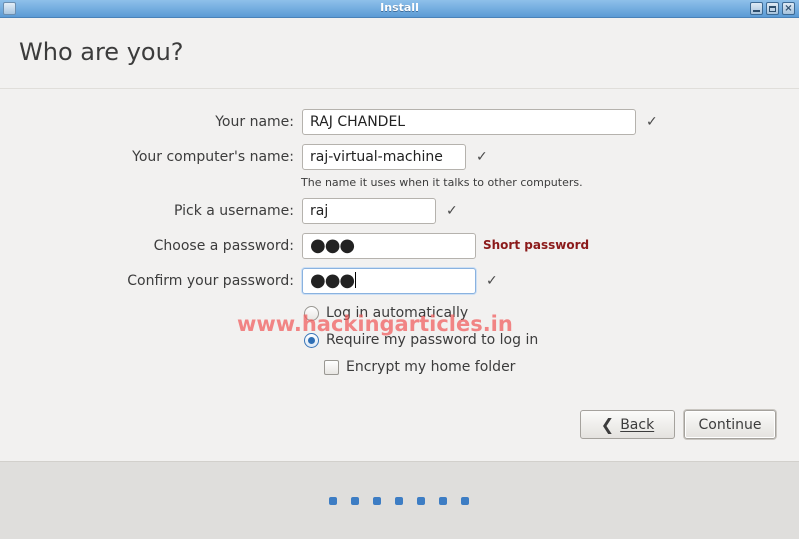 The height and width of the screenshot is (539, 799). I want to click on password-label: Choose a password:, so click(223, 246).